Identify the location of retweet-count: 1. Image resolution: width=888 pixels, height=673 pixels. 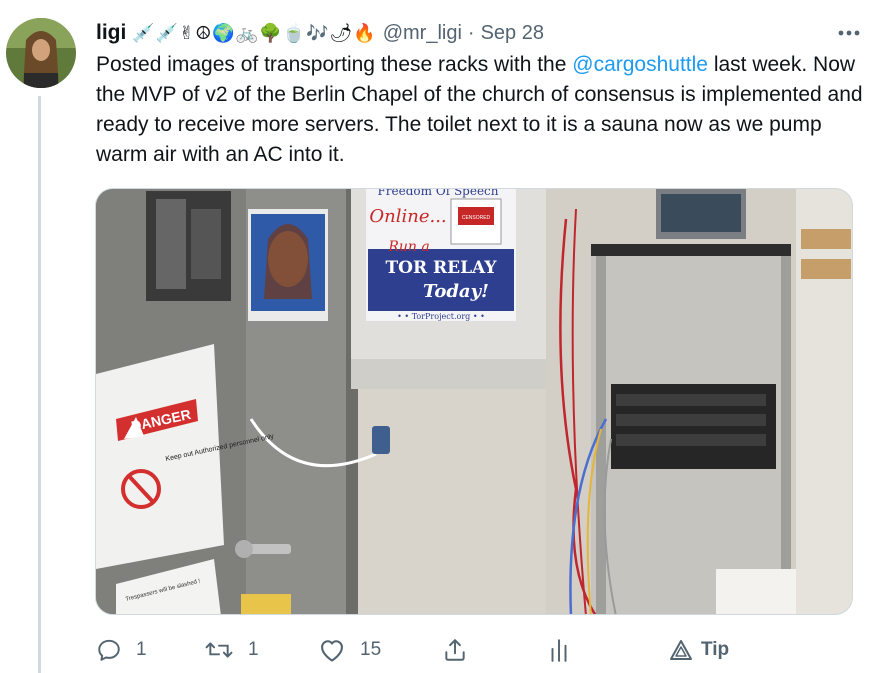
(253, 649).